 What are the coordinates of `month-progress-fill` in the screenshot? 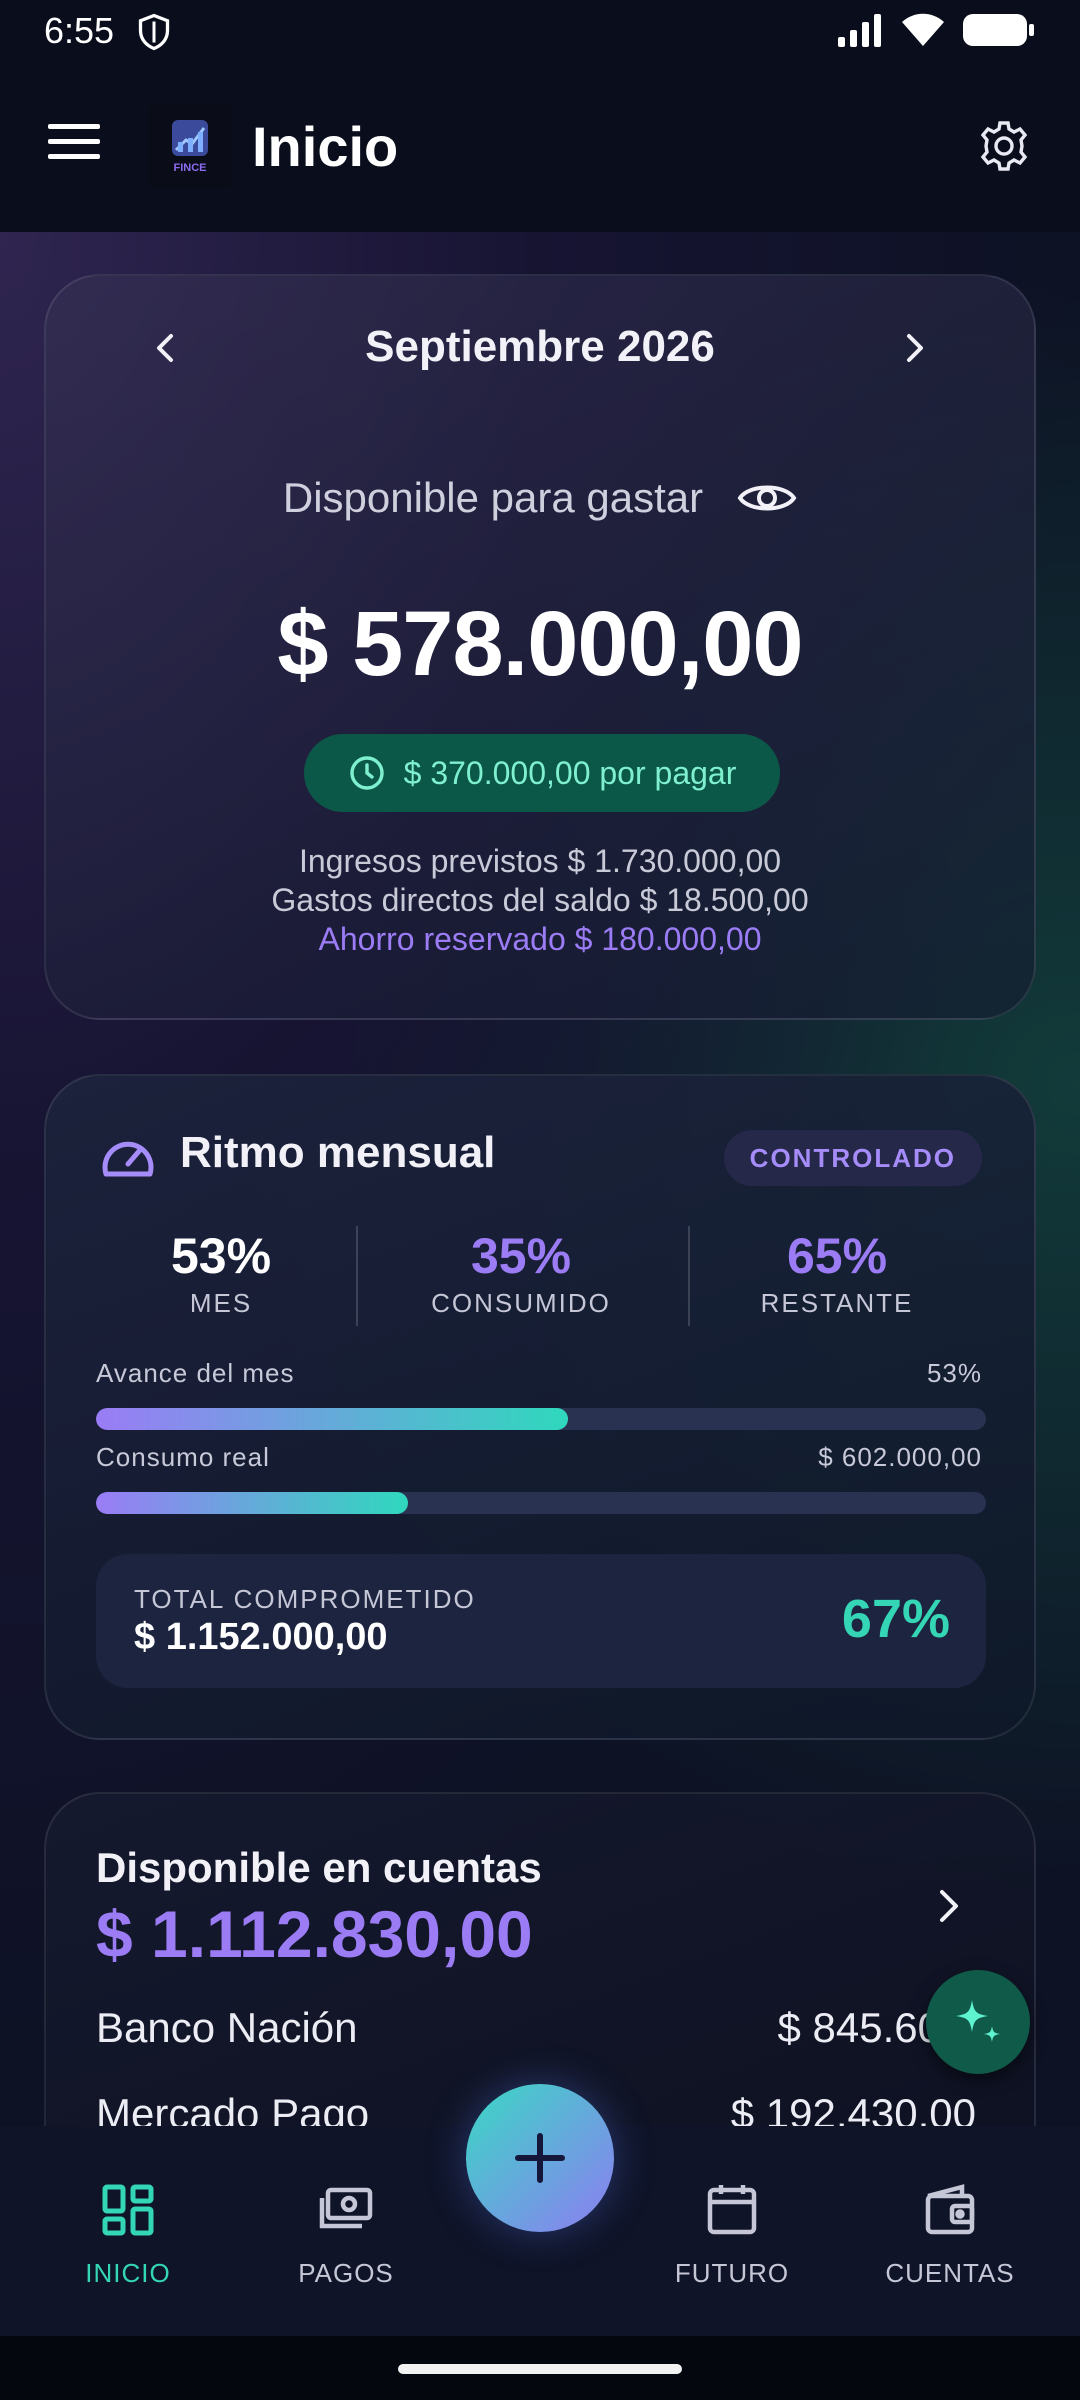 It's located at (332, 1419).